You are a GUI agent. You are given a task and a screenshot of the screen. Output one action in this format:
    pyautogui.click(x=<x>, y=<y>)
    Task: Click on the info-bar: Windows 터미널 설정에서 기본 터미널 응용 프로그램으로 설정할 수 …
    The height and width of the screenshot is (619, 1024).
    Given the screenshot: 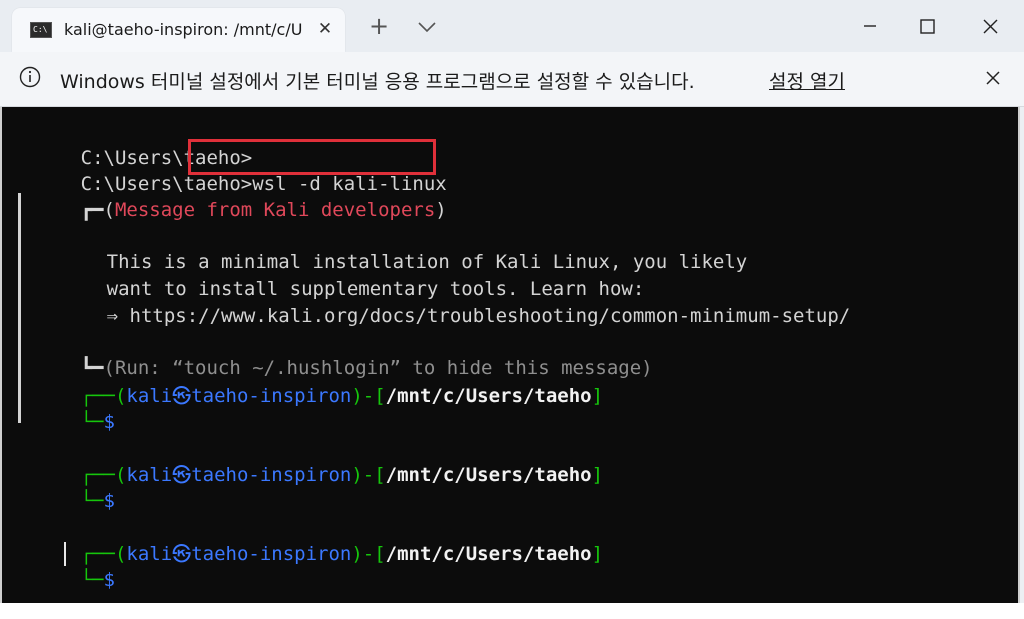 What is the action you would take?
    pyautogui.click(x=512, y=79)
    